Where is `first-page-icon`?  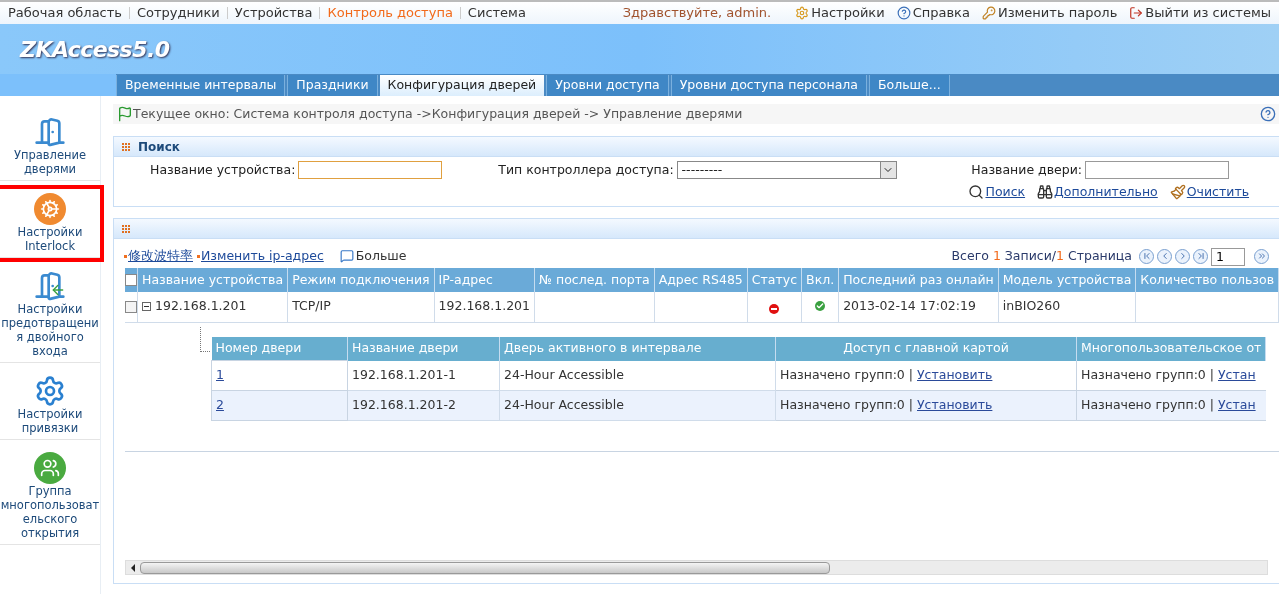 first-page-icon is located at coordinates (1146, 256).